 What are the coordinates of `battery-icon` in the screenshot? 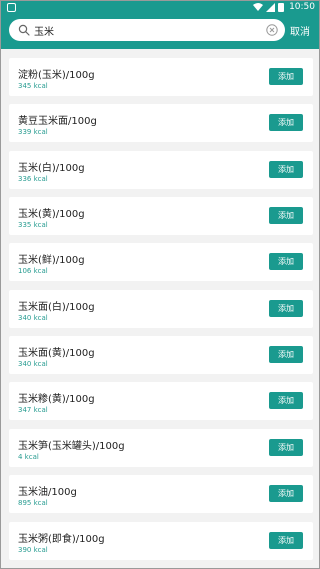 It's located at (281, 7).